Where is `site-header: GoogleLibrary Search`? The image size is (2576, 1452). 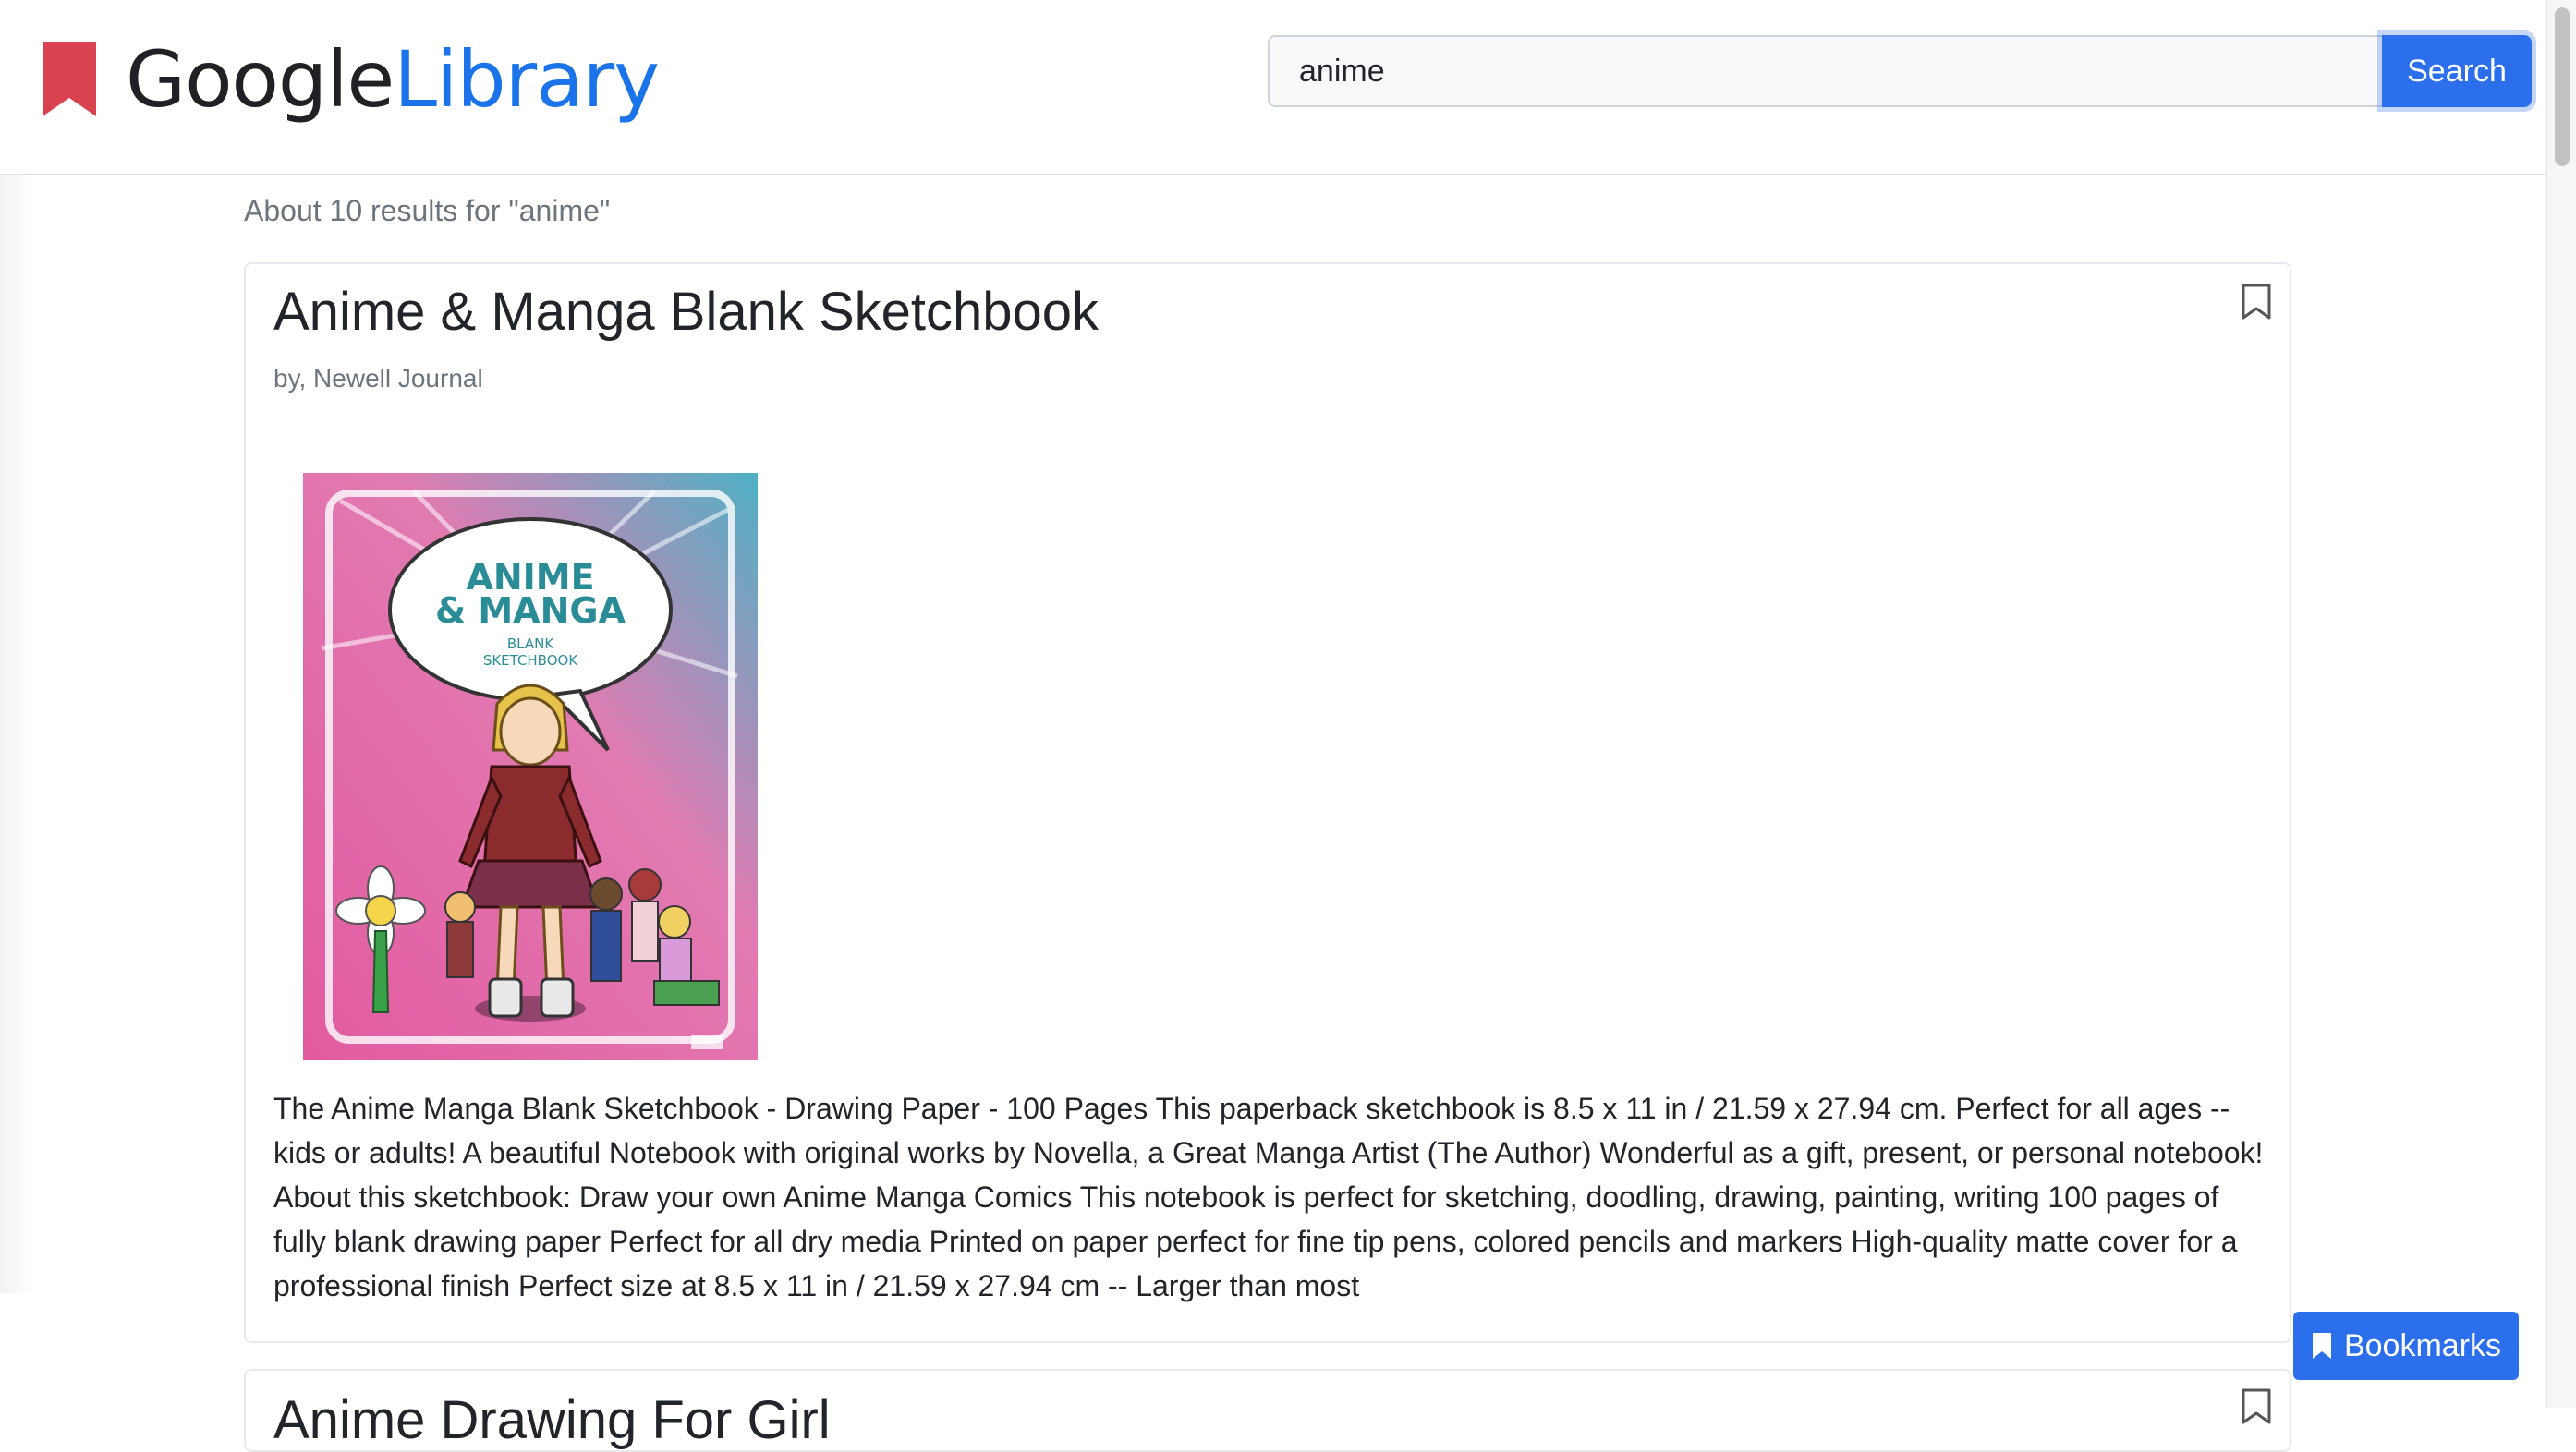
site-header: GoogleLibrary Search is located at coordinates (1273, 87).